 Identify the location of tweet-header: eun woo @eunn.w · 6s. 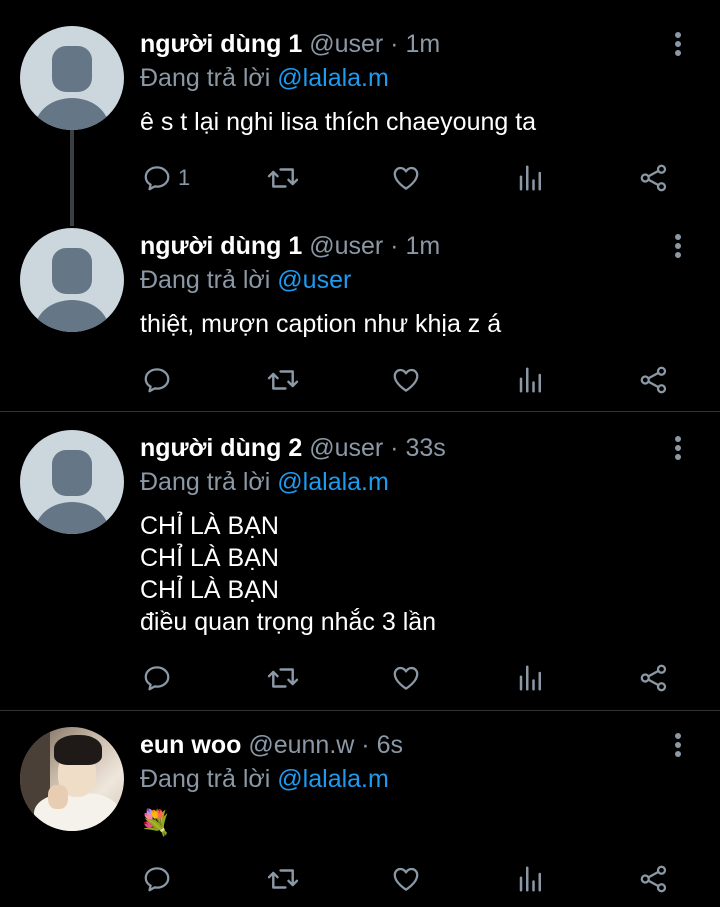
(271, 745).